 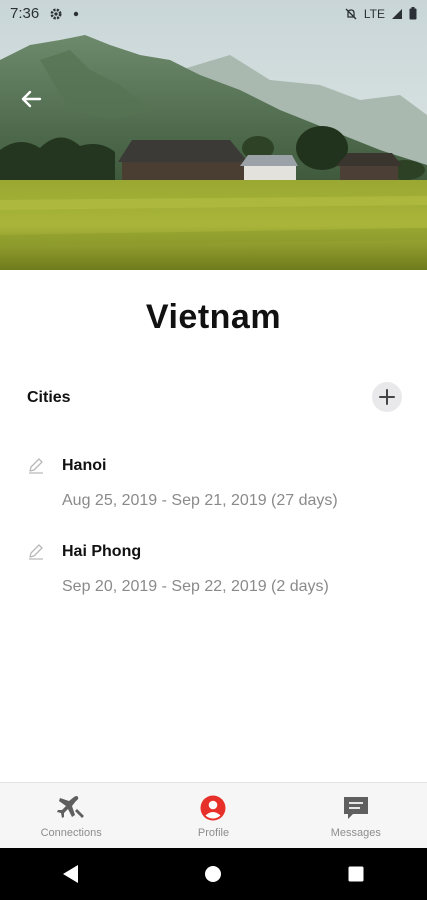 I want to click on nav-label: Connections, so click(x=71, y=833).